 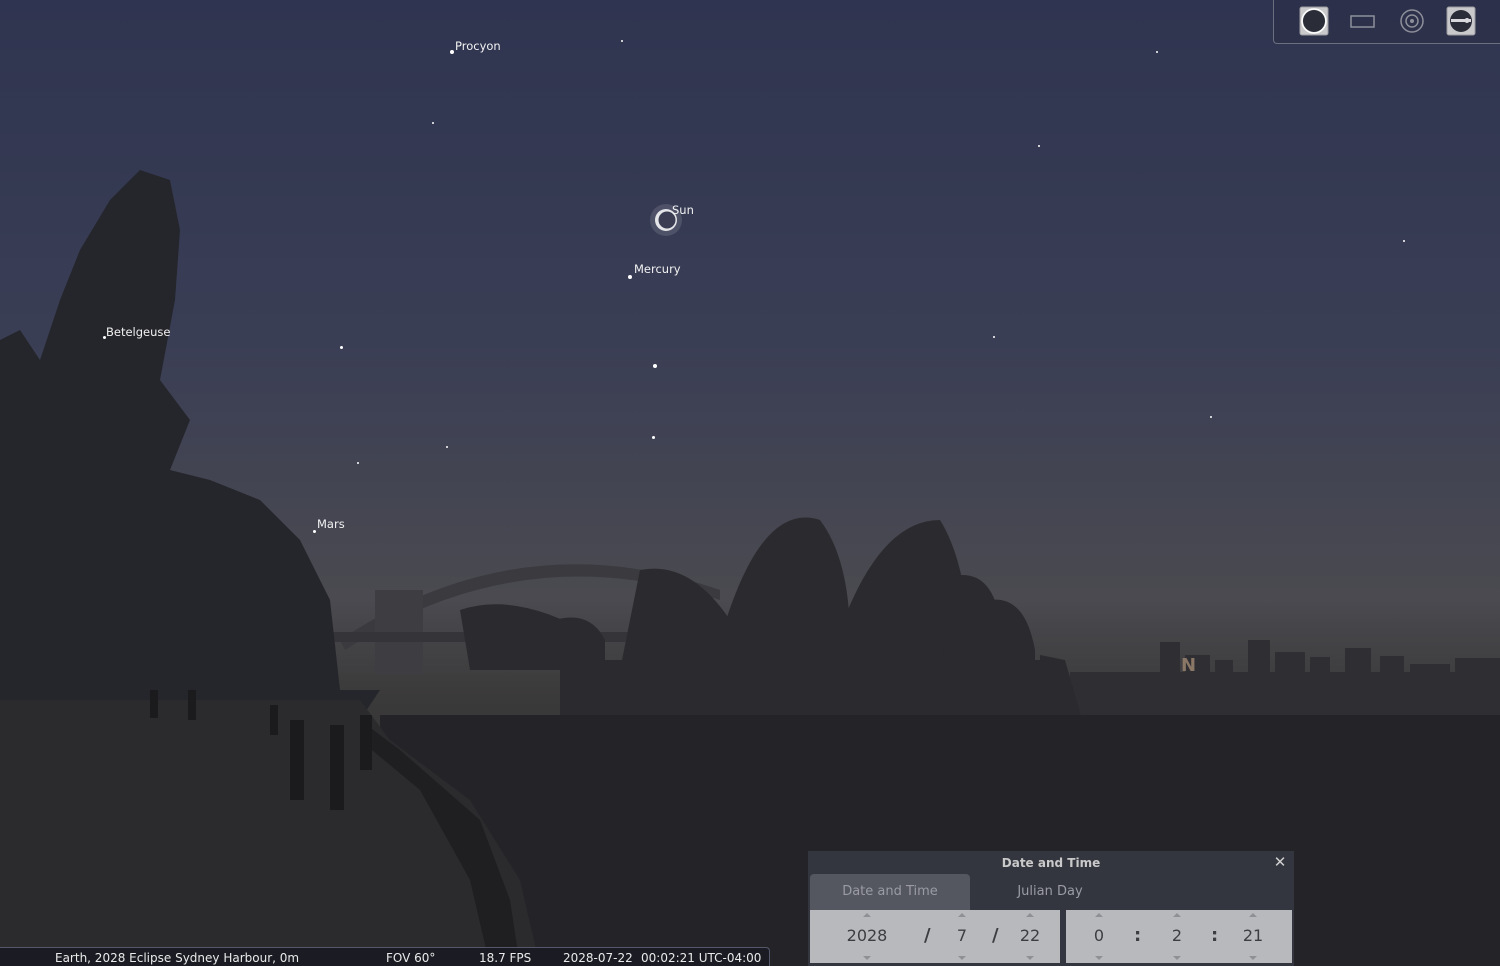 What do you see at coordinates (701, 958) in the screenshot?
I see `status-time: 00:02:21 UTC-04:00` at bounding box center [701, 958].